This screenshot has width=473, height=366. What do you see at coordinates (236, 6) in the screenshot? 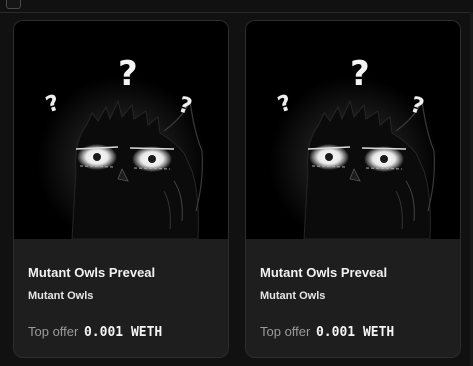
I see `top-toolbar` at bounding box center [236, 6].